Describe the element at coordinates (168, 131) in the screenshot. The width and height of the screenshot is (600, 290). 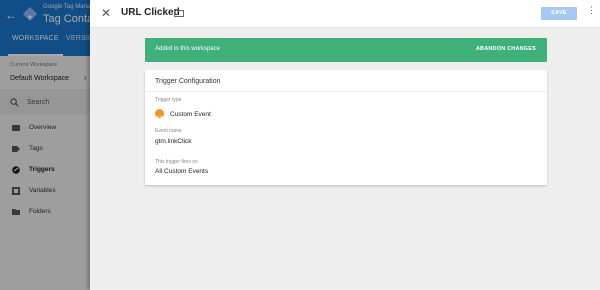
I see `event-name-label: Event name` at that location.